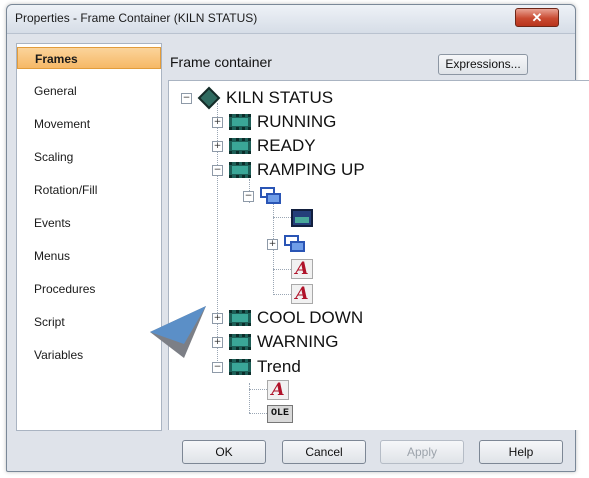 This screenshot has width=589, height=478. I want to click on image-icon, so click(302, 218).